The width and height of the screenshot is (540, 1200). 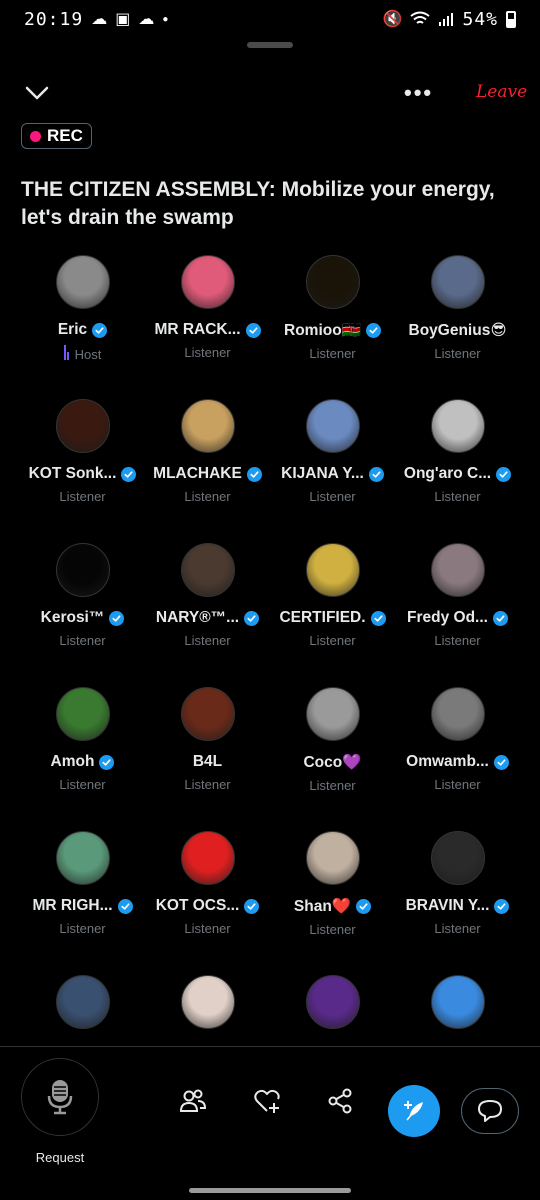 I want to click on participant-name-row: Kerosi™, so click(x=82, y=618).